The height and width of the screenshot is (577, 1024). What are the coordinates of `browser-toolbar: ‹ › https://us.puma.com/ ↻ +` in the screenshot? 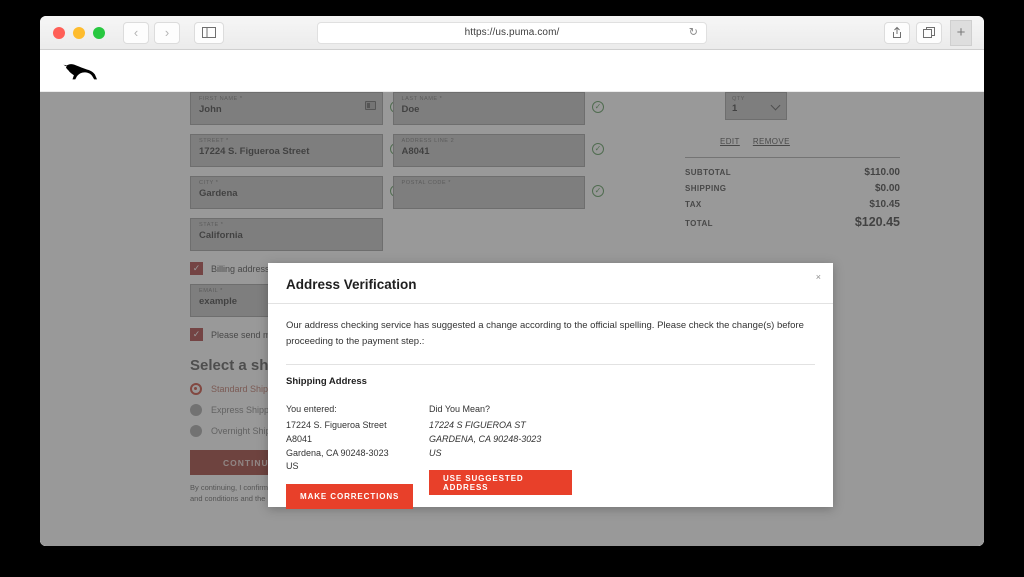 It's located at (512, 33).